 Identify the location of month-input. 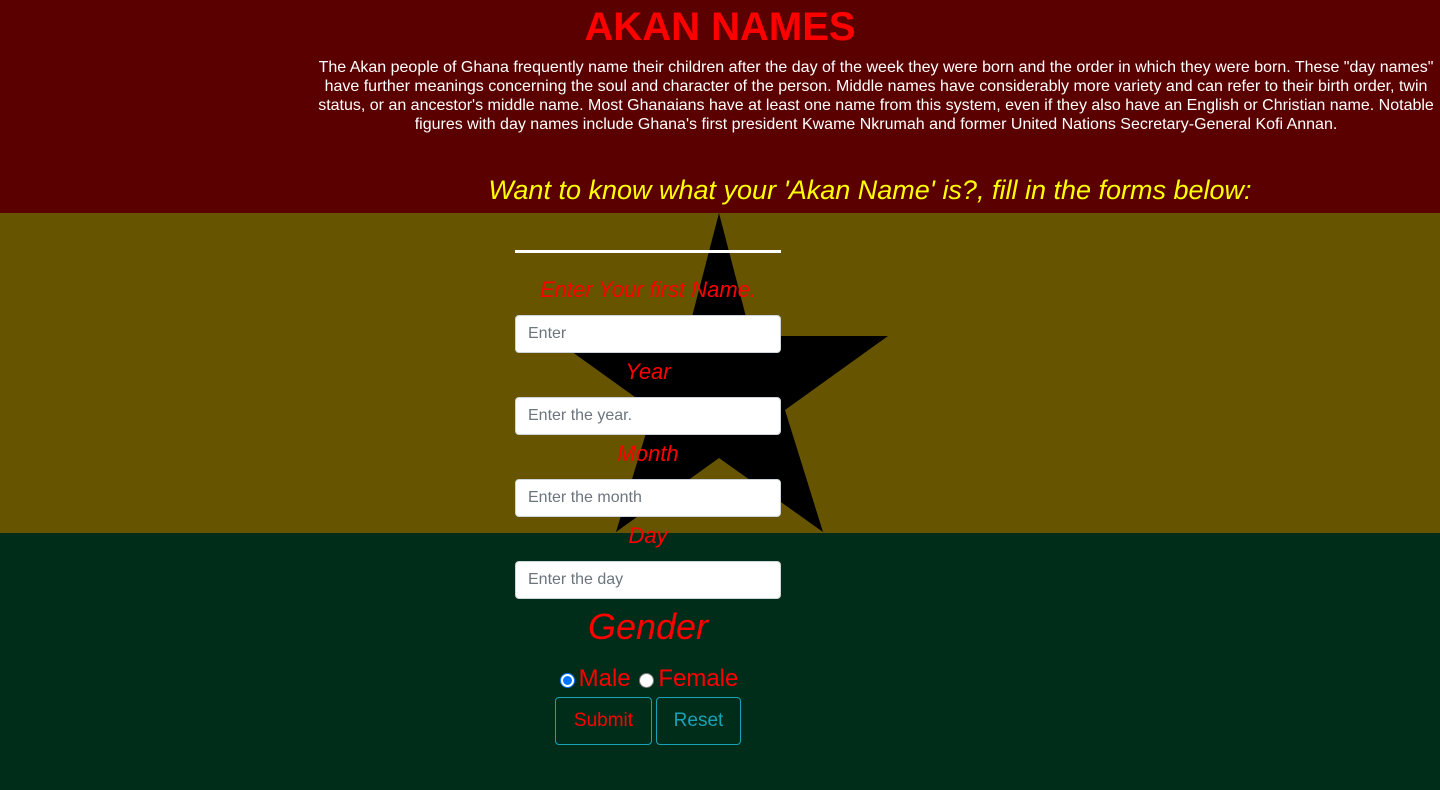
(648, 498).